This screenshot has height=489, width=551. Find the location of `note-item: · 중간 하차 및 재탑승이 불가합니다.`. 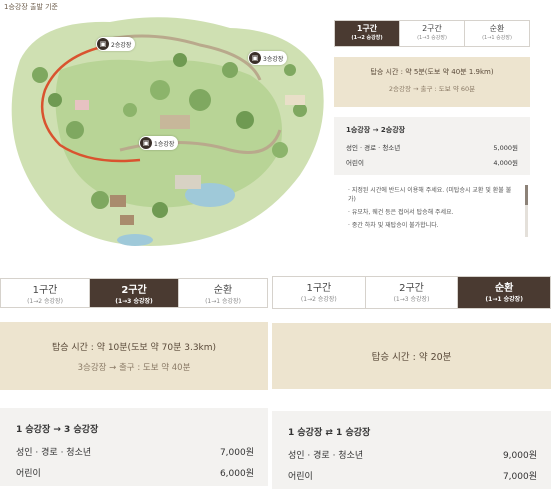

note-item: · 중간 하차 및 재탑승이 불가합니다. is located at coordinates (393, 225).